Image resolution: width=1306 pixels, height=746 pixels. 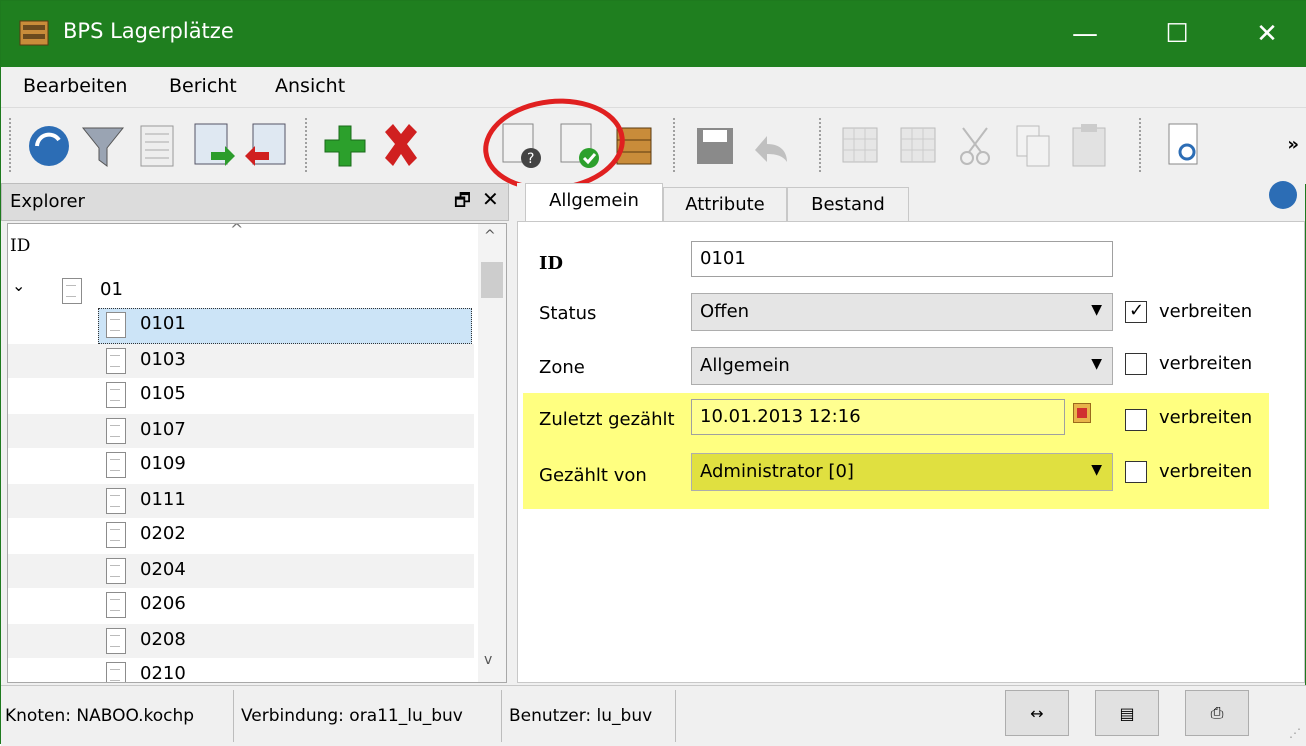 I want to click on help-globe-icon, so click(x=1283, y=195).